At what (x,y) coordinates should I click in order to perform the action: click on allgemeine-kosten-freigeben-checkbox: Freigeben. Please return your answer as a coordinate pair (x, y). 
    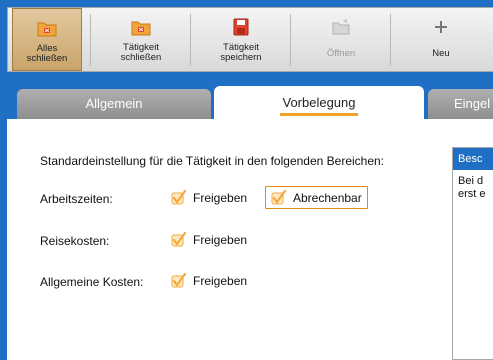
    Looking at the image, I should click on (209, 281).